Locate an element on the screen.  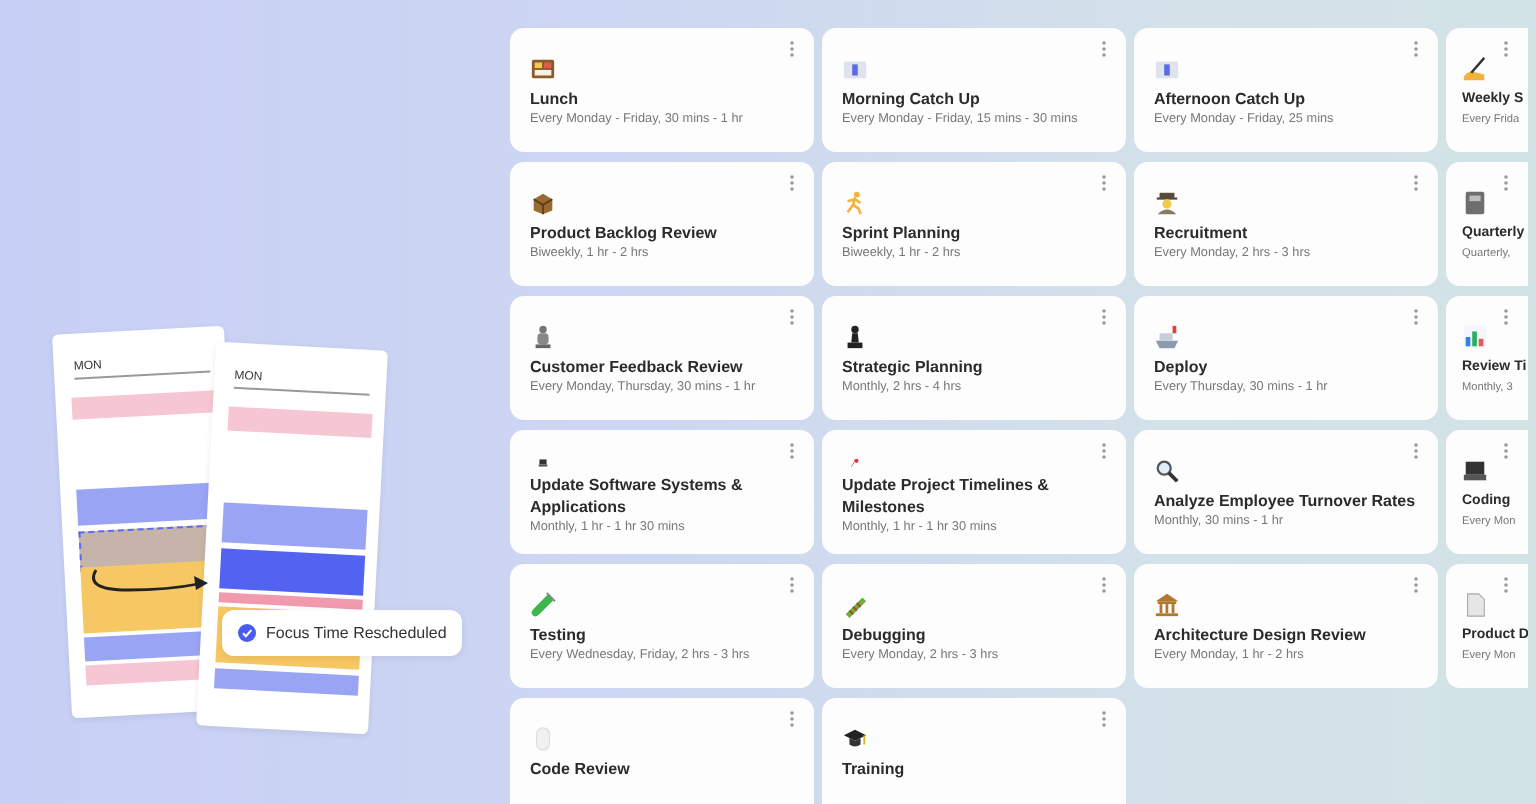
lunch-box-icon is located at coordinates (543, 69).